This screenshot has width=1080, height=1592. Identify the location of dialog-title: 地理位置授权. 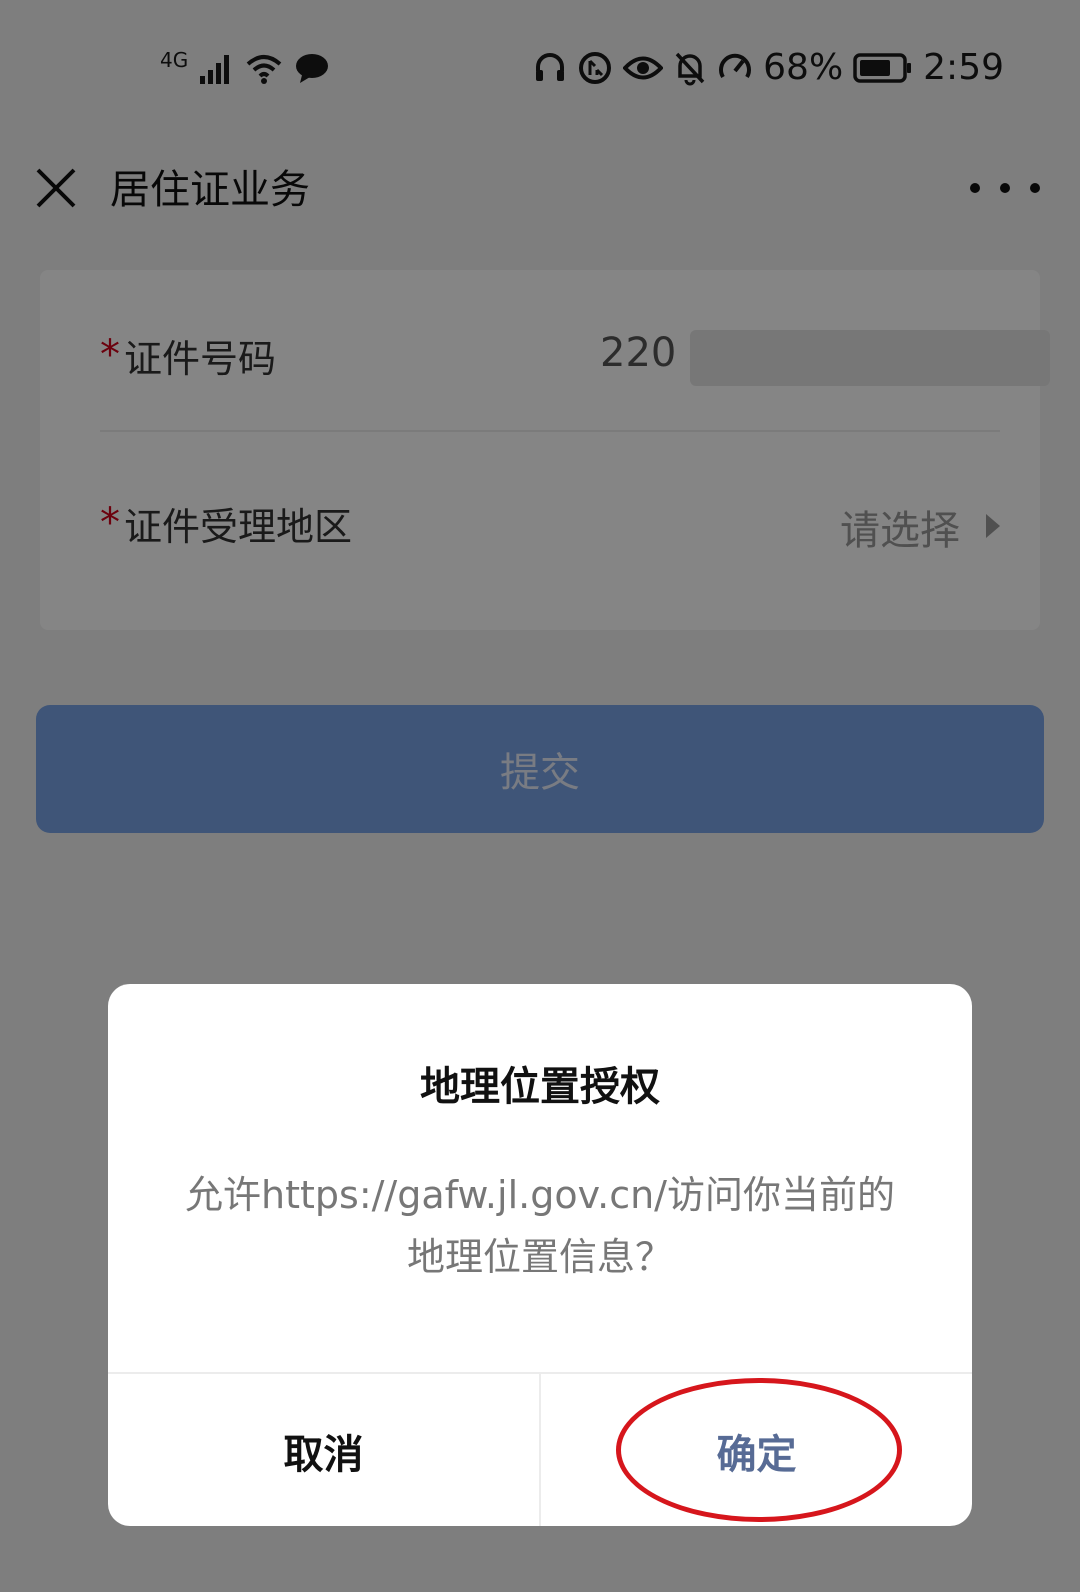
(540, 1087).